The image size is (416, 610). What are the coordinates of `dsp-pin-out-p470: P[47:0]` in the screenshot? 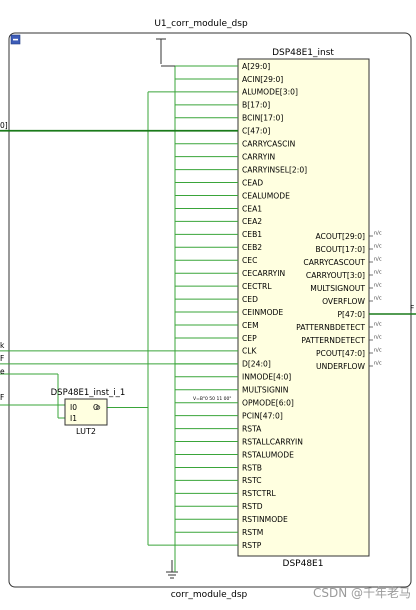 It's located at (351, 314).